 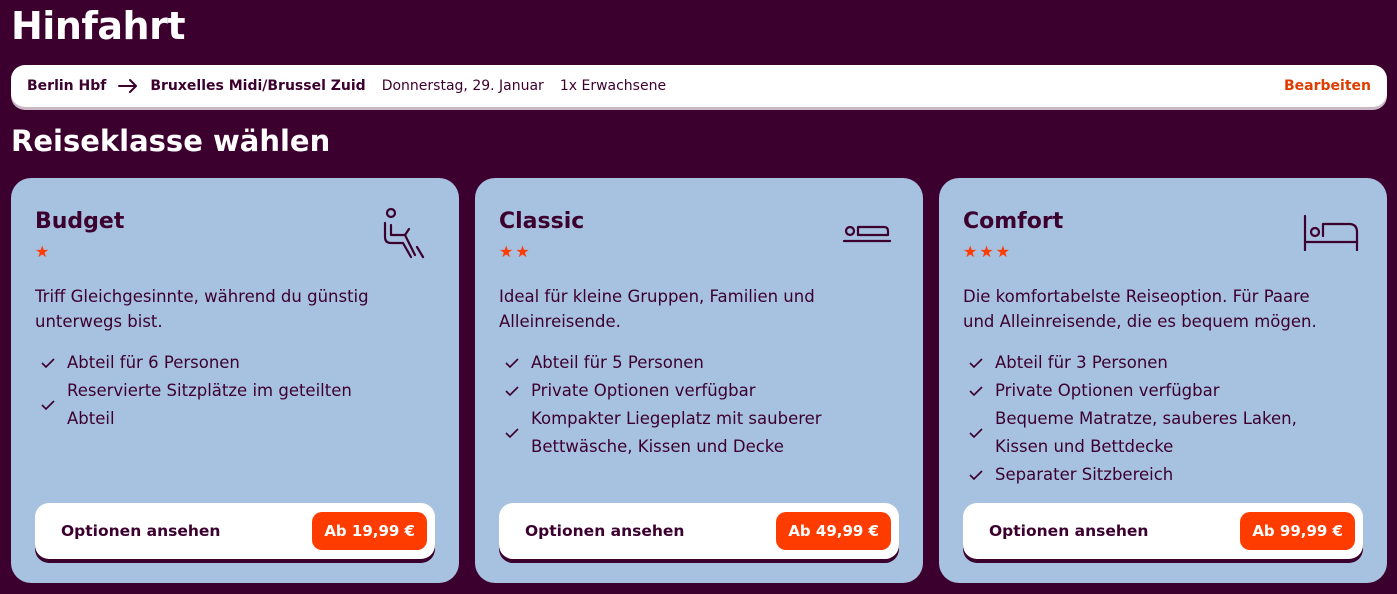 I want to click on price-badge: Ab 49,99 €, so click(x=833, y=531).